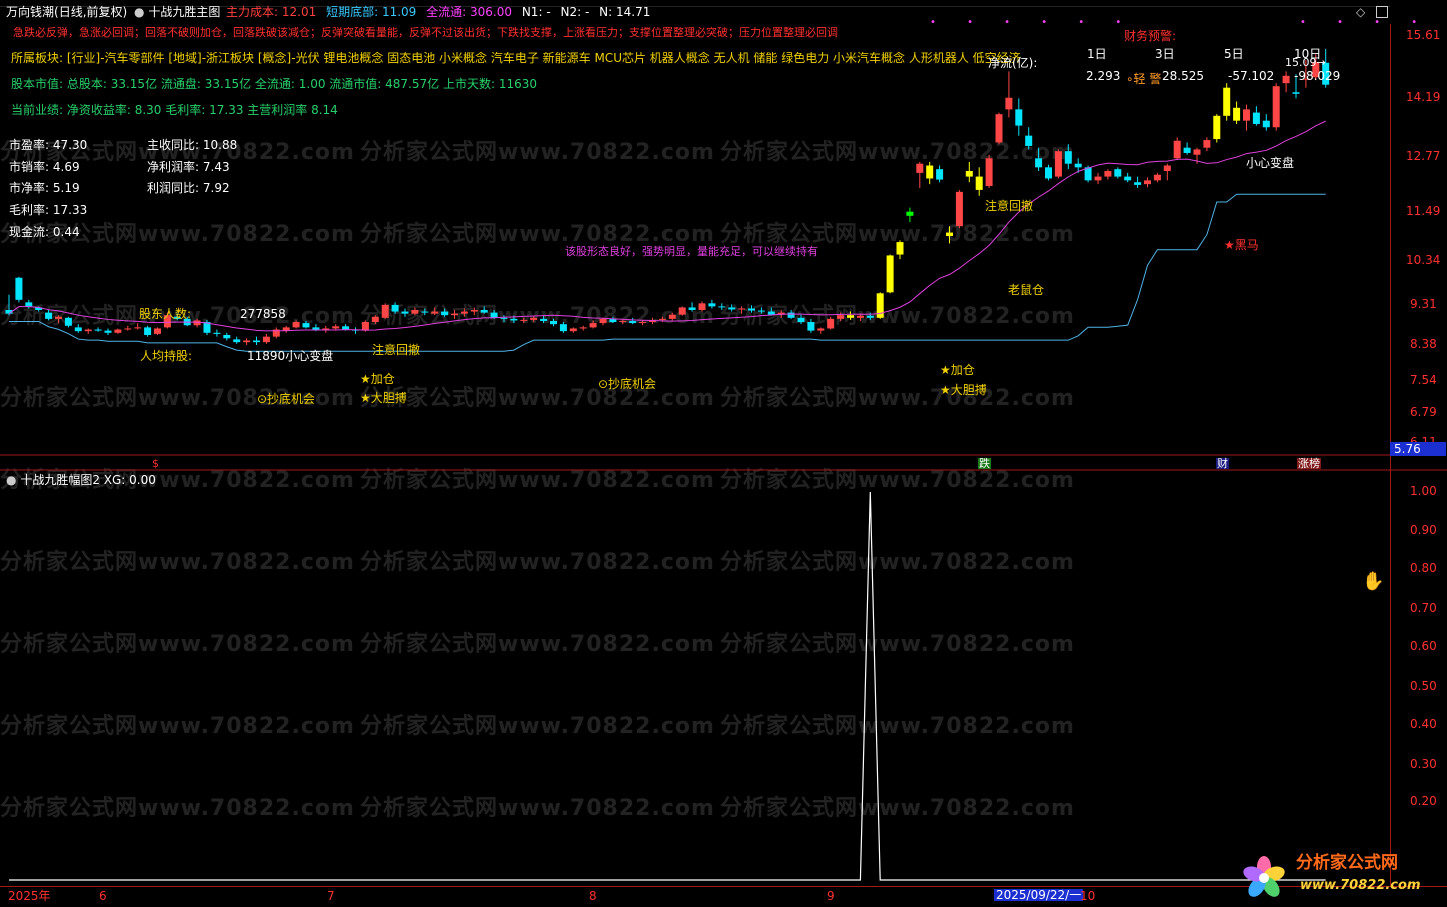 The image size is (1447, 907). Describe the element at coordinates (1222, 463) in the screenshot. I see `marker-finance: 财` at that location.